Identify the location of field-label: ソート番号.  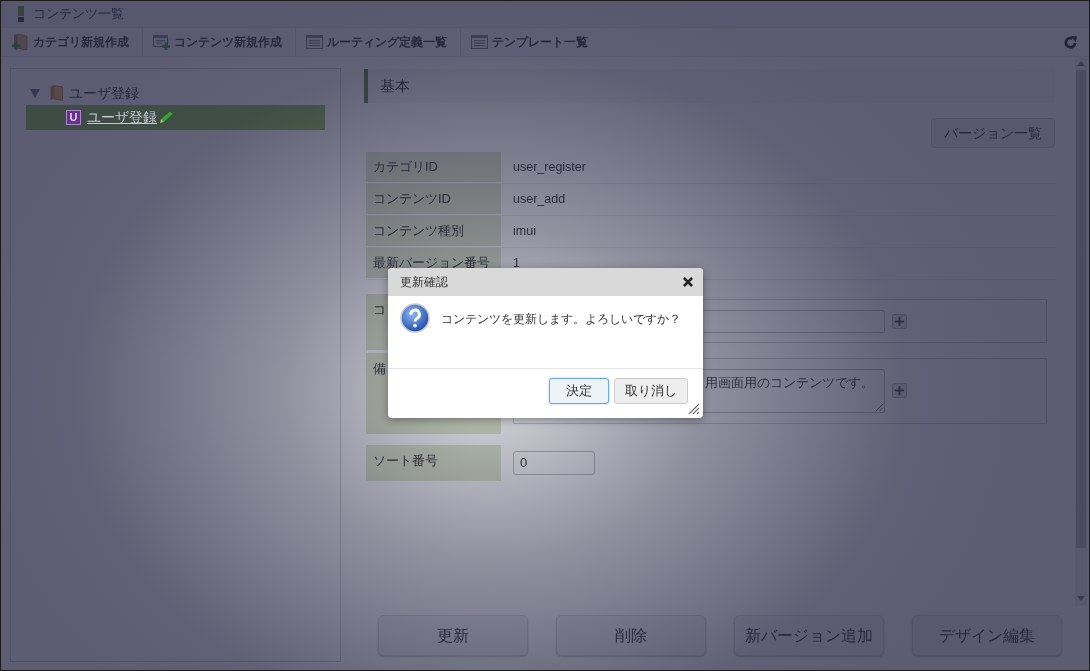
(433, 463).